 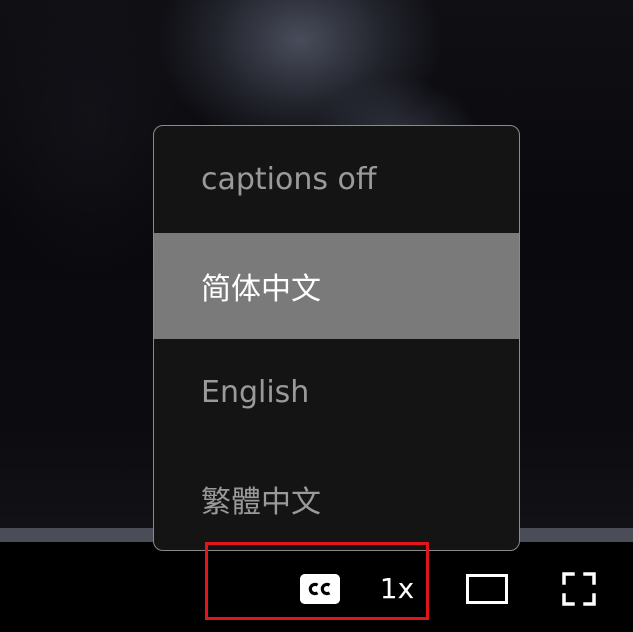 What do you see at coordinates (336, 498) in the screenshot?
I see `captions-option-traditional-chinese: 繁體中文` at bounding box center [336, 498].